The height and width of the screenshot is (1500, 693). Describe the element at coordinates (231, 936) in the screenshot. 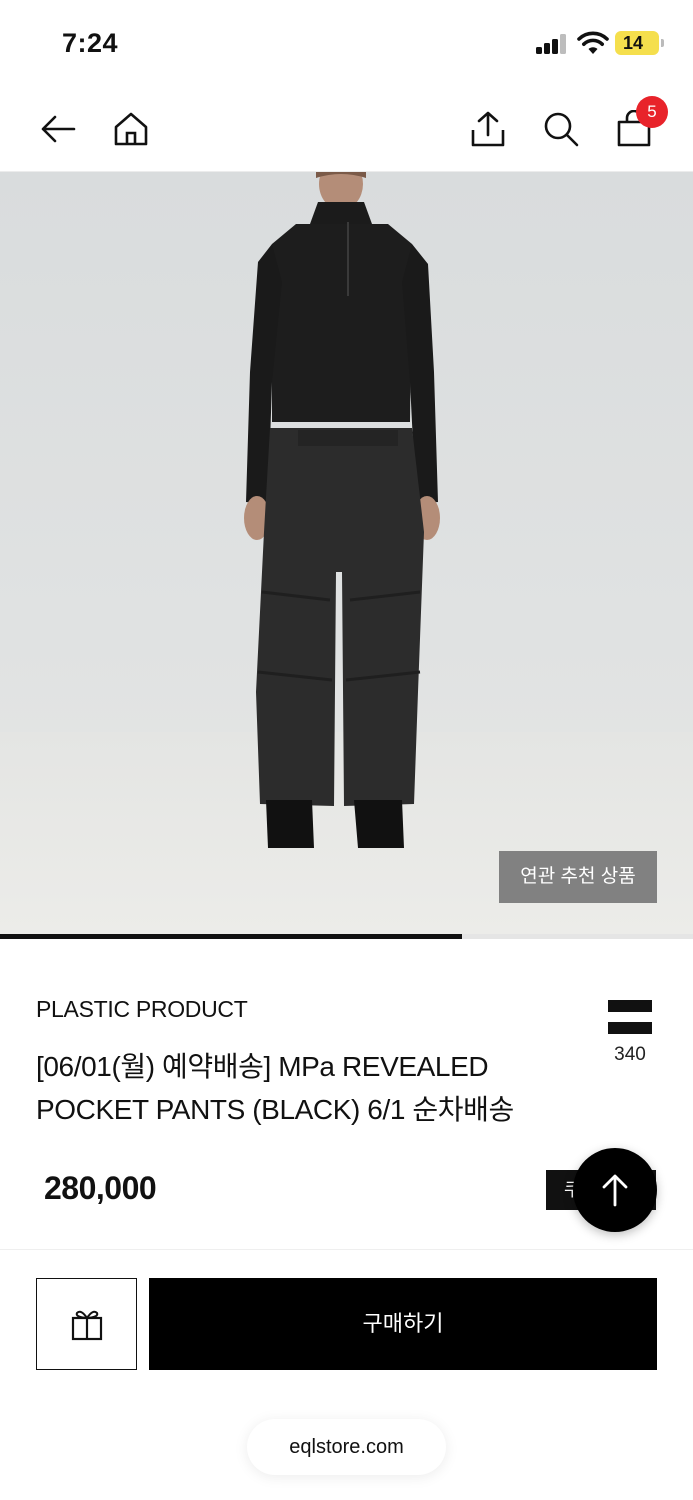

I see `image-progress-fill` at that location.